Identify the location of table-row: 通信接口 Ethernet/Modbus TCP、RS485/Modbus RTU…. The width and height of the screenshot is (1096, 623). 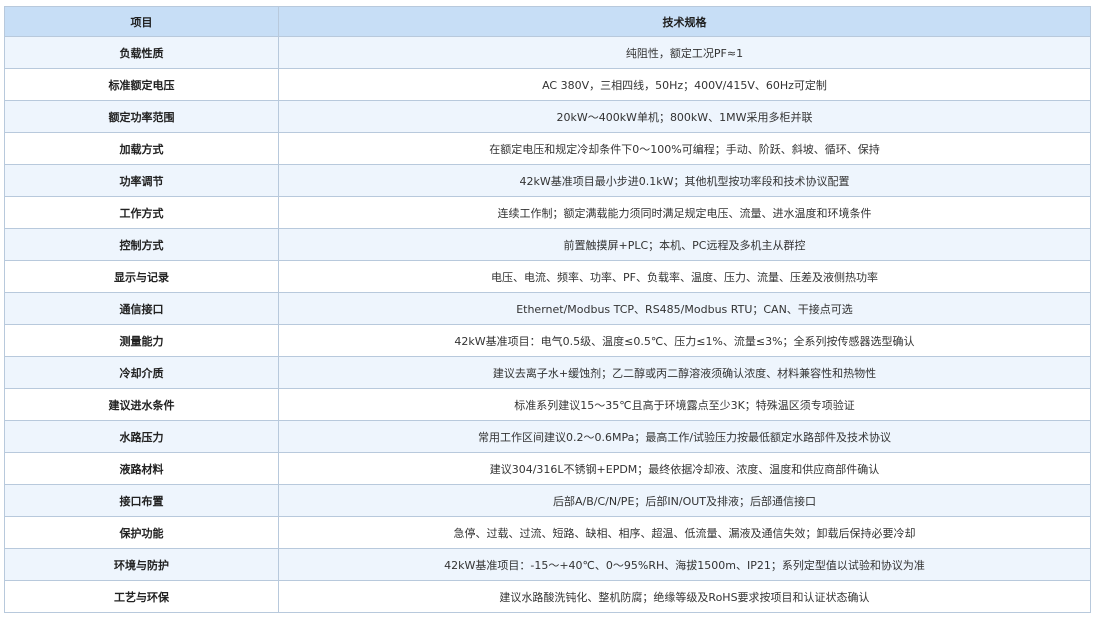
(547, 308).